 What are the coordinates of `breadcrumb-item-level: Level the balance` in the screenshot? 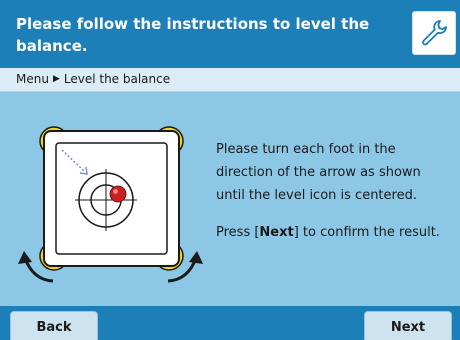 It's located at (117, 79).